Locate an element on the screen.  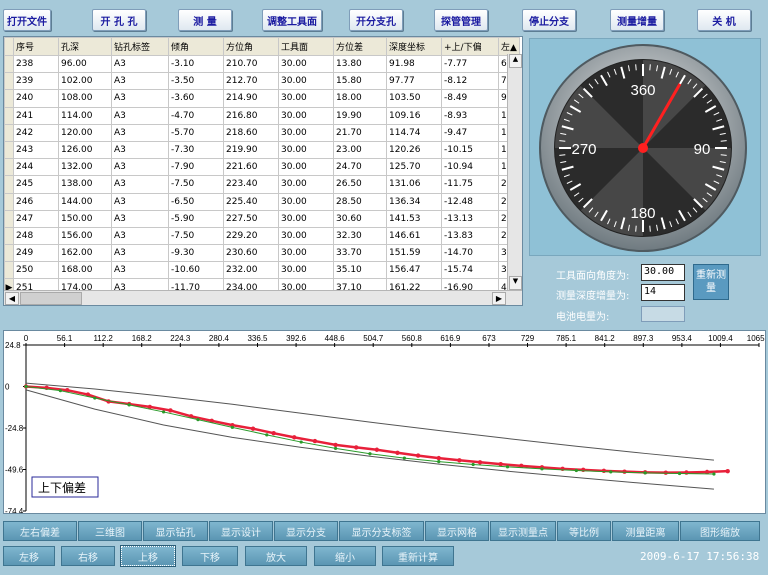
x-tick-label: 448.6 is located at coordinates (335, 338).